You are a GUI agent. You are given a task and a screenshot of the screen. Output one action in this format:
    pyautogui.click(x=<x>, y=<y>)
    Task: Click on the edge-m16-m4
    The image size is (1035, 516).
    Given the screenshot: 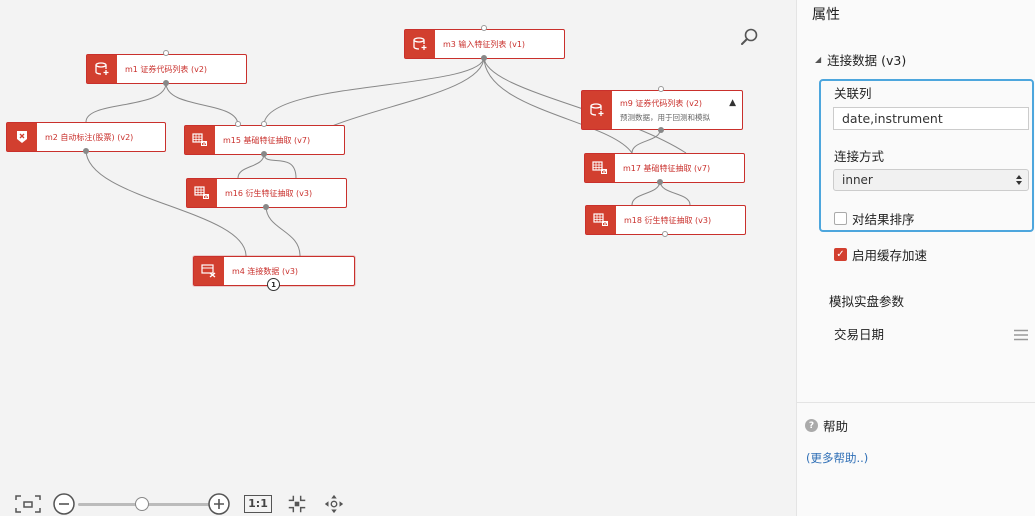 What is the action you would take?
    pyautogui.click(x=283, y=231)
    